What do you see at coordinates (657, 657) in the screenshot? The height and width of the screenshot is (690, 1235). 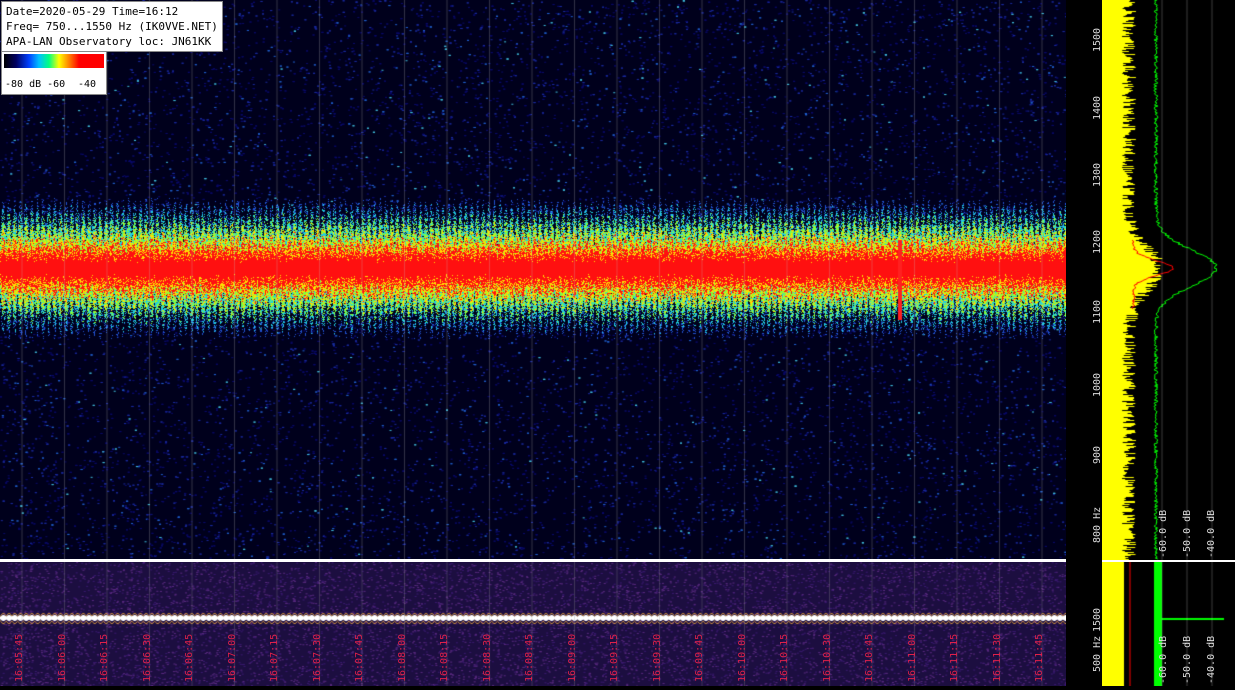 I see `time-axis-label: 16:09:30` at bounding box center [657, 657].